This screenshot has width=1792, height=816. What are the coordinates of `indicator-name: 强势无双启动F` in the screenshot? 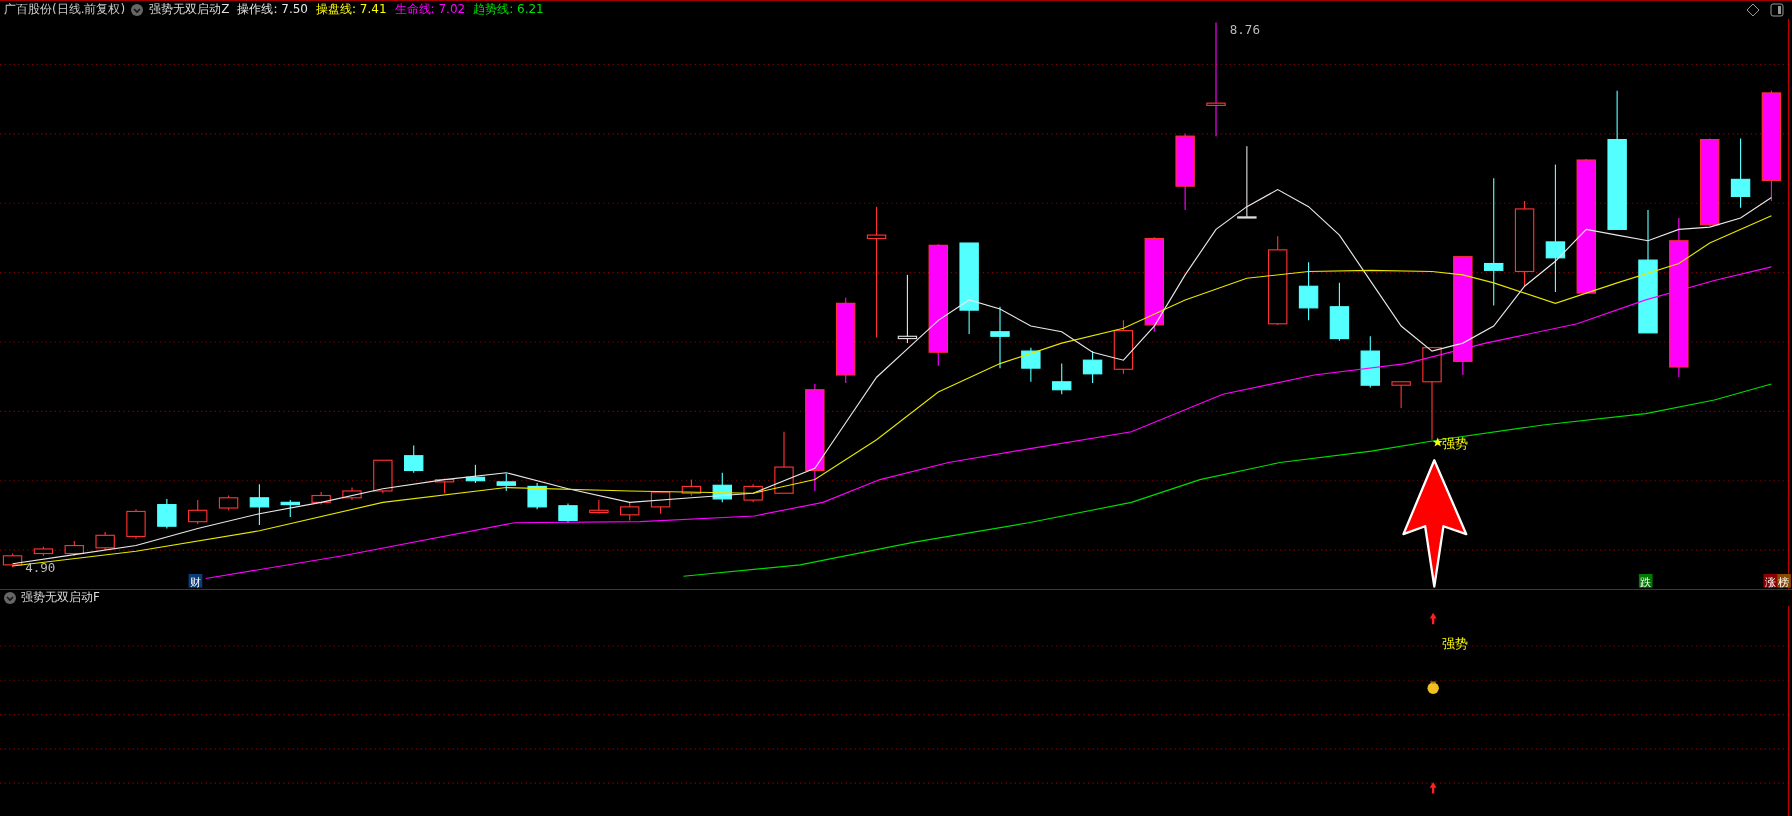 It's located at (60, 598).